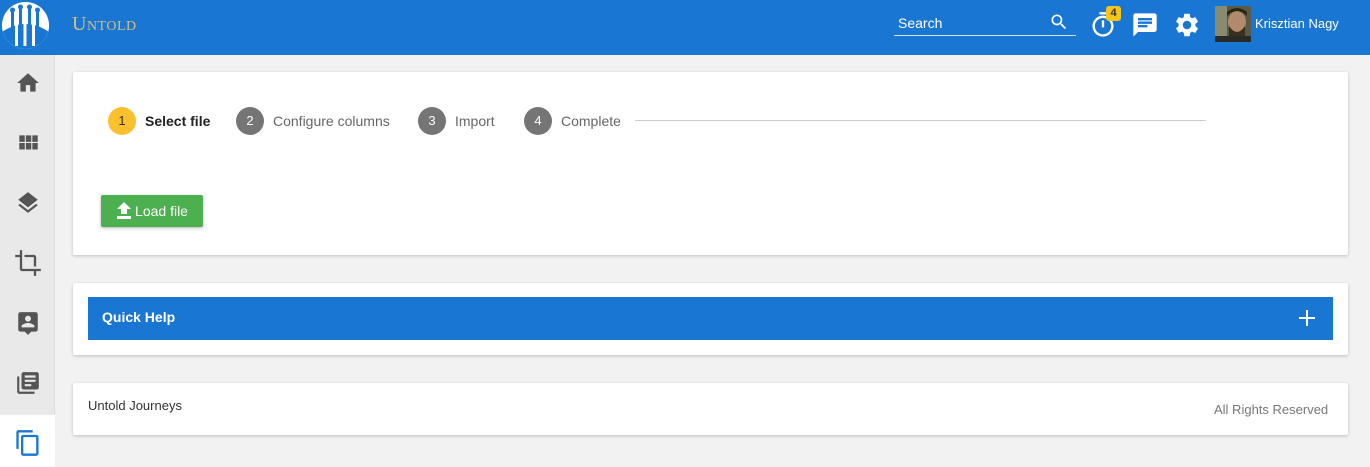 This screenshot has height=467, width=1370. Describe the element at coordinates (1113, 13) in the screenshot. I see `timer-badge: 4` at that location.